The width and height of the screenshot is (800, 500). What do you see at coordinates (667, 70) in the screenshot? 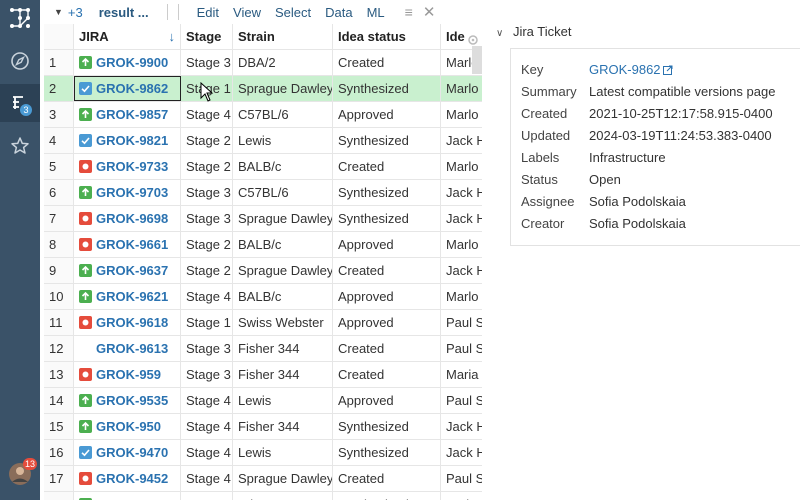
I see `external-link-icon` at bounding box center [667, 70].